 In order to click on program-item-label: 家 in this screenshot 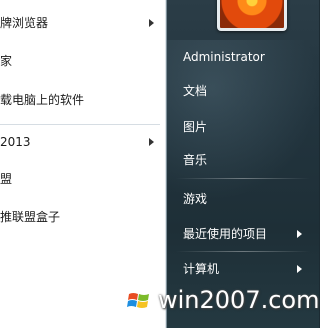, I will do `click(6, 61)`.